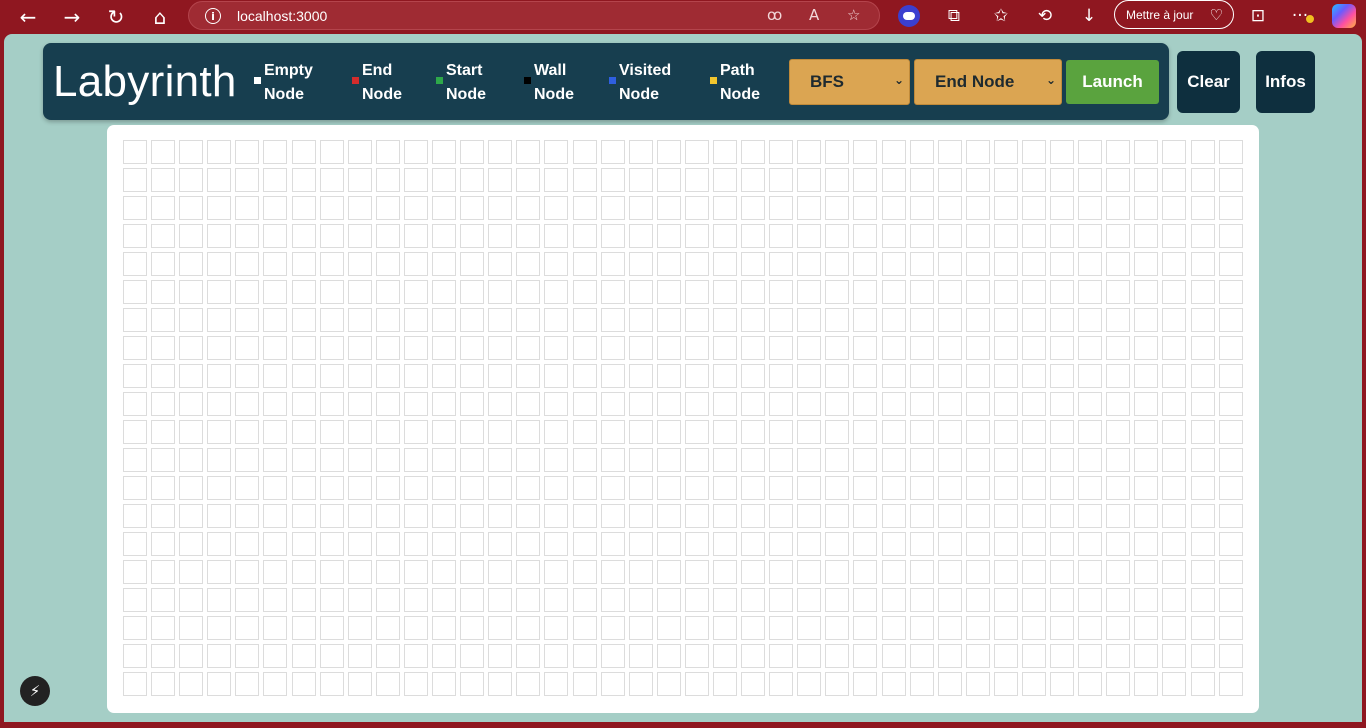 The width and height of the screenshot is (1366, 728). What do you see at coordinates (213, 16) in the screenshot?
I see `site-info-icon: i` at bounding box center [213, 16].